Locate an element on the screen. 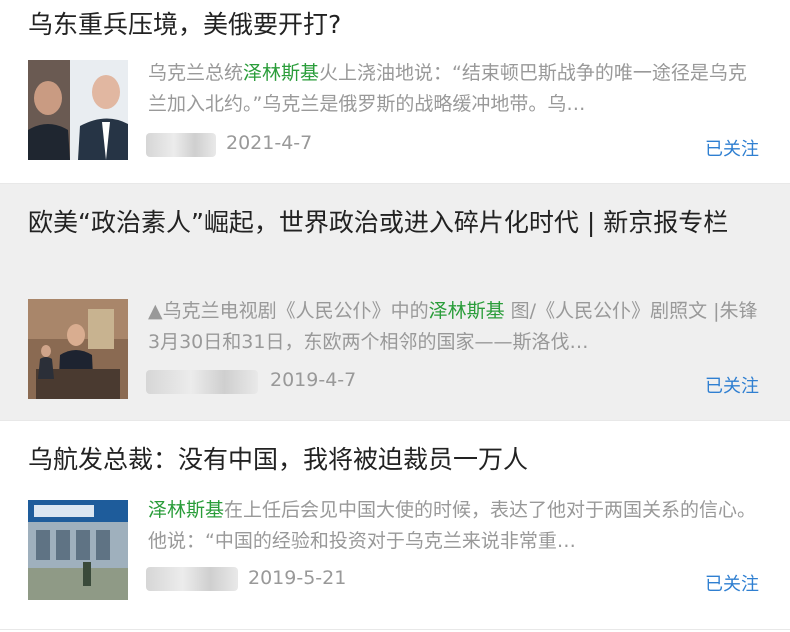  article-title: 乌东重兵压境，美俄要开打? is located at coordinates (395, 25).